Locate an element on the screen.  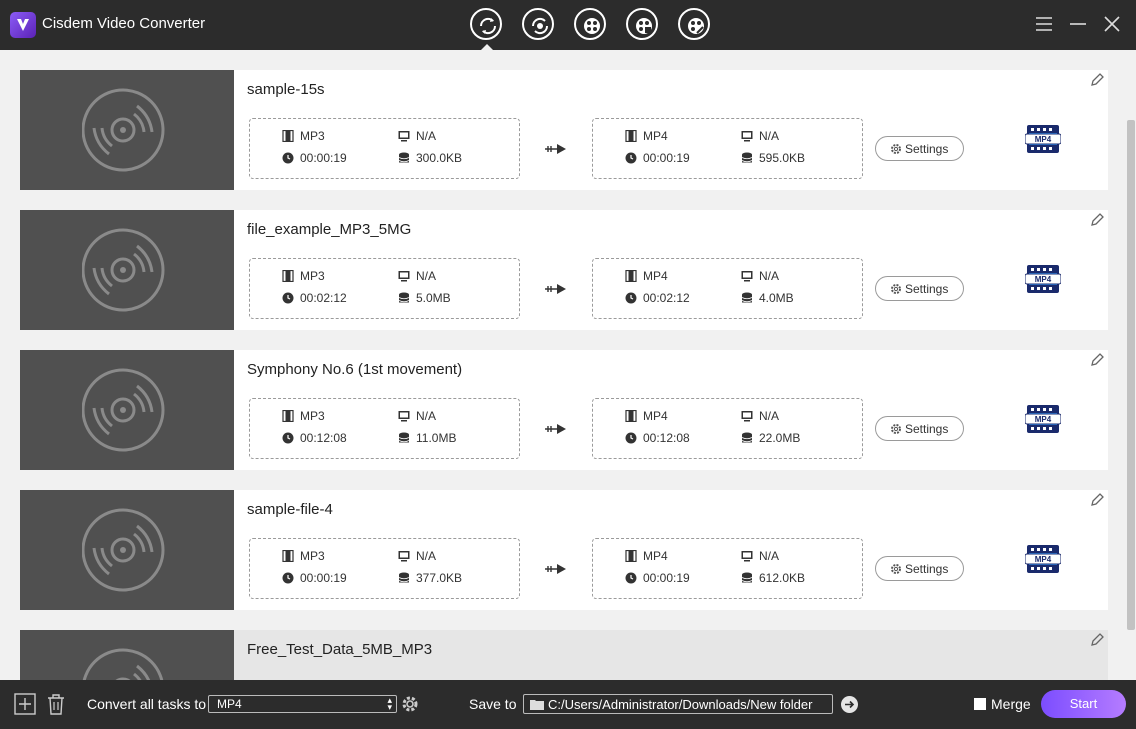
info-duration-value: 00:02:12 is located at coordinates (666, 298).